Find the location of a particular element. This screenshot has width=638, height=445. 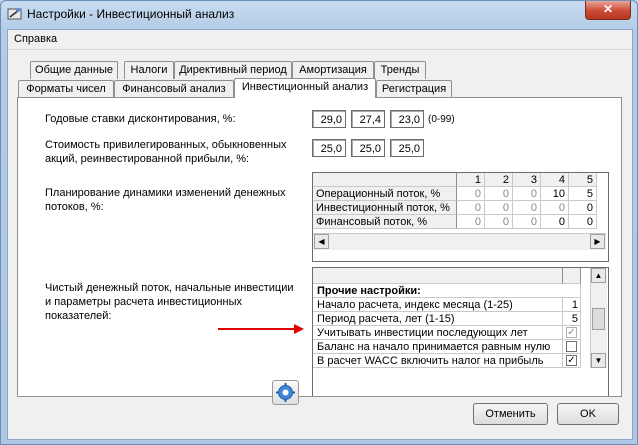

menu-bar: Справка is located at coordinates (320, 40).